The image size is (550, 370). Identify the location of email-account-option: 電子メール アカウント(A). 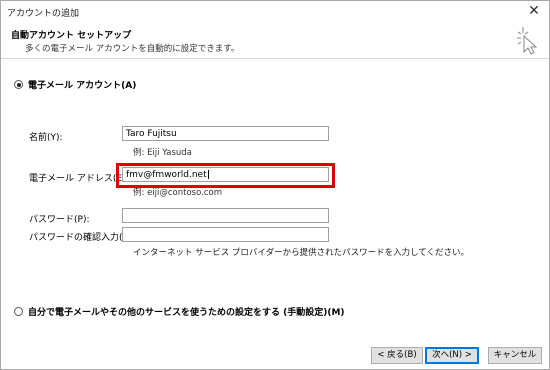
(75, 84).